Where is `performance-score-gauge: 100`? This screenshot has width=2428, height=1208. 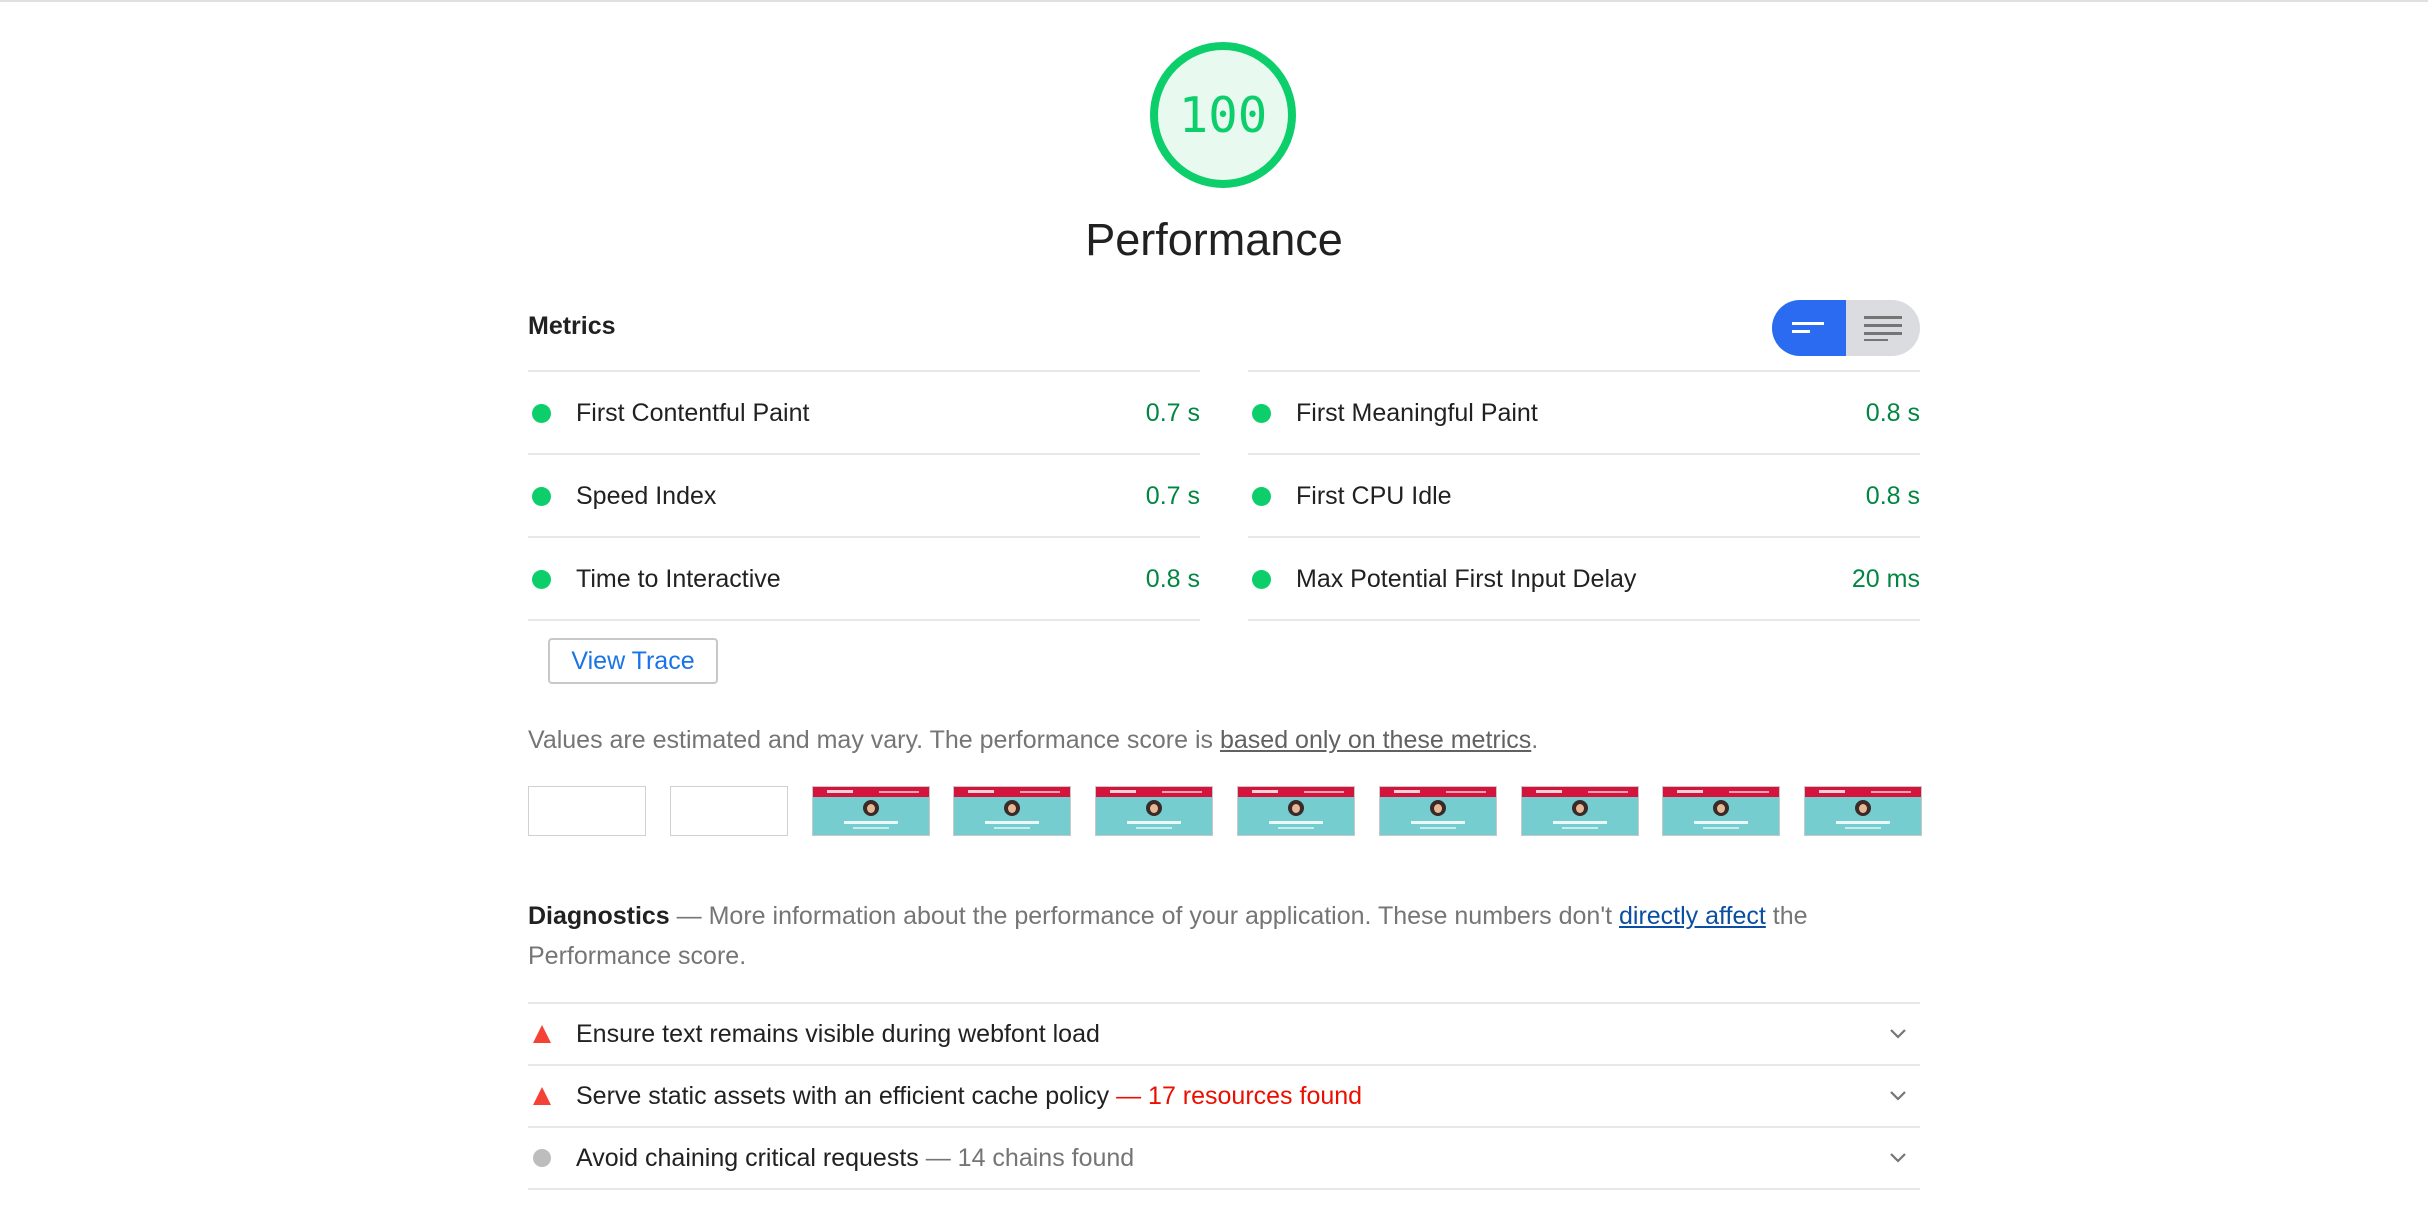
performance-score-gauge: 100 is located at coordinates (1223, 115).